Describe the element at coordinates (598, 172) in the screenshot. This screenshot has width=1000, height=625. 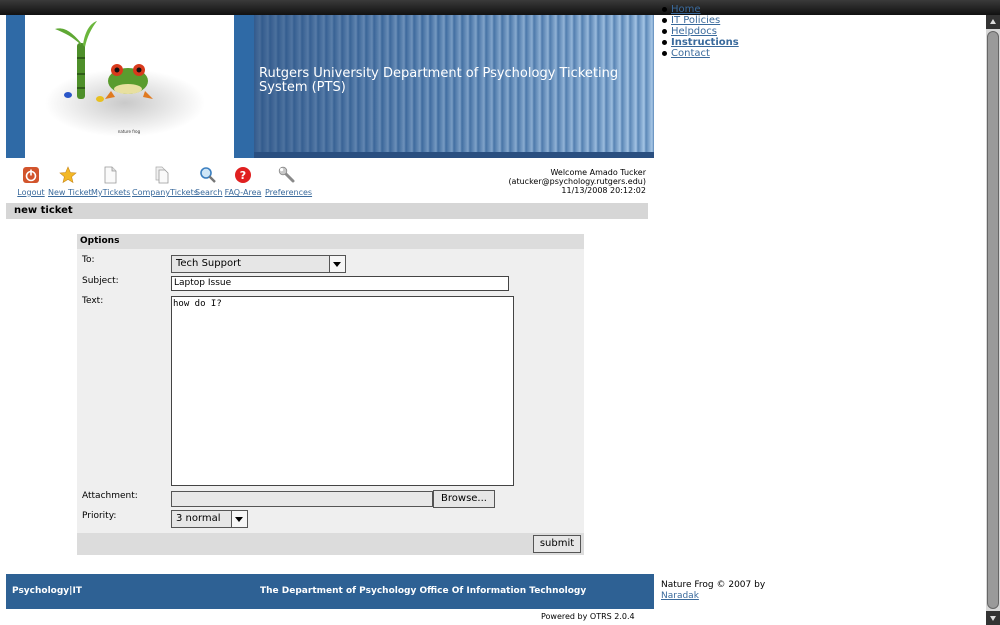
I see `welcome-name: Welcome Amado Tucker` at that location.